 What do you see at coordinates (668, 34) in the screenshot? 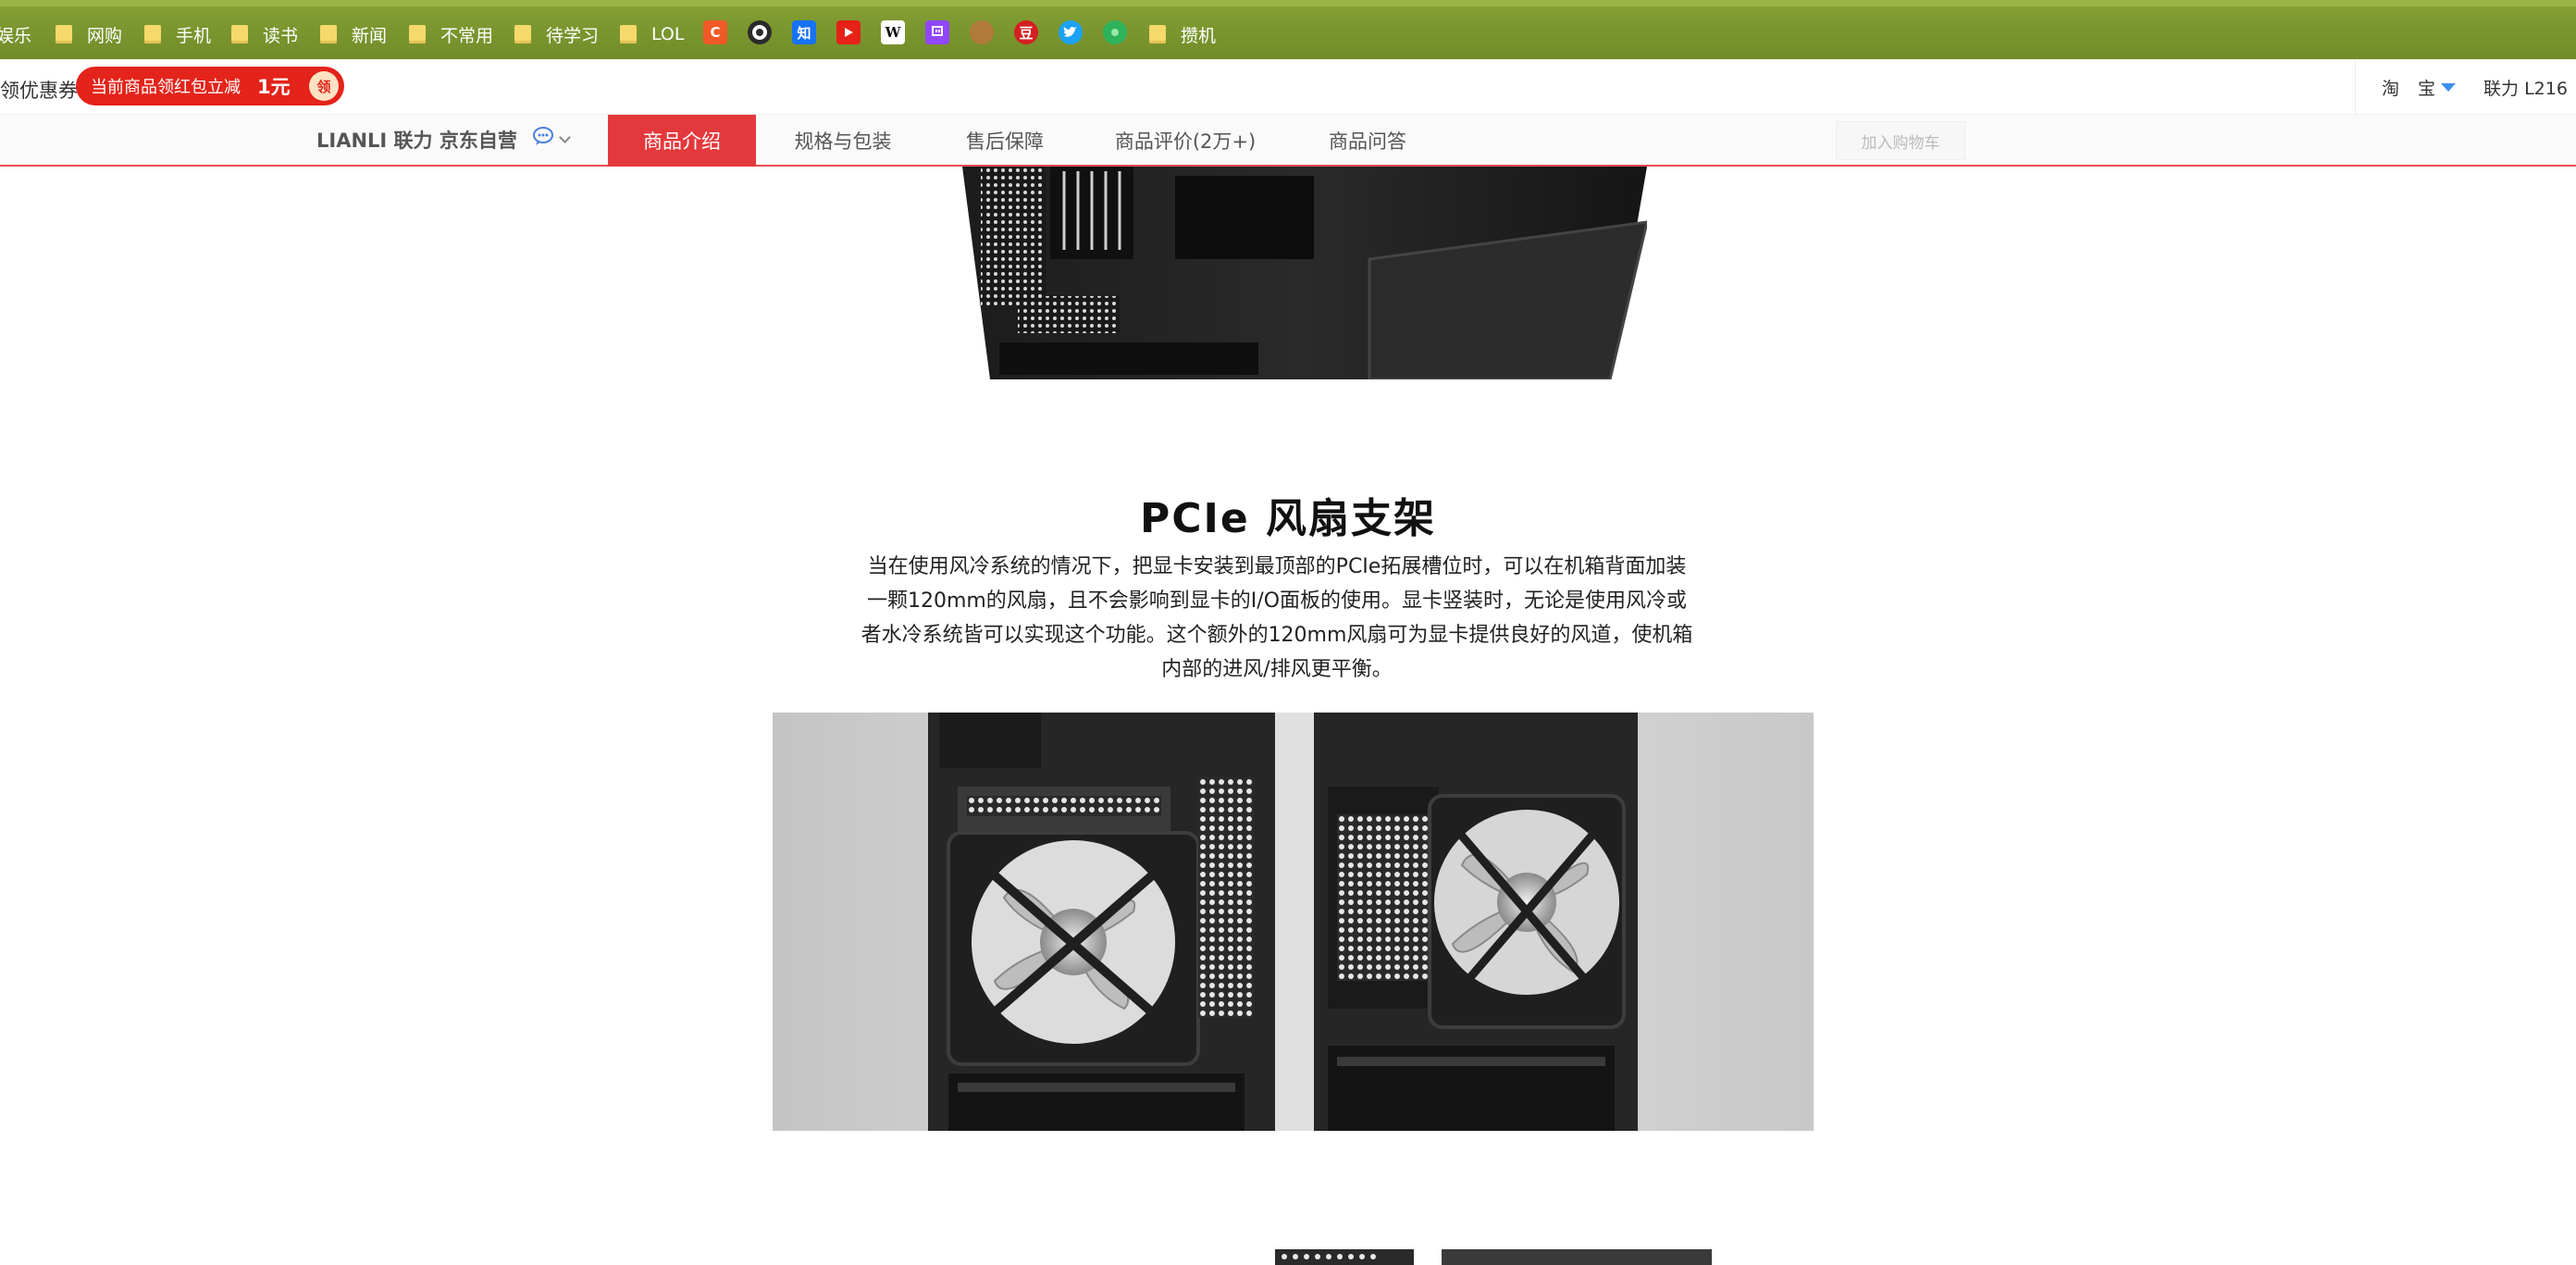
I see `bookmark-label: LOL` at bounding box center [668, 34].